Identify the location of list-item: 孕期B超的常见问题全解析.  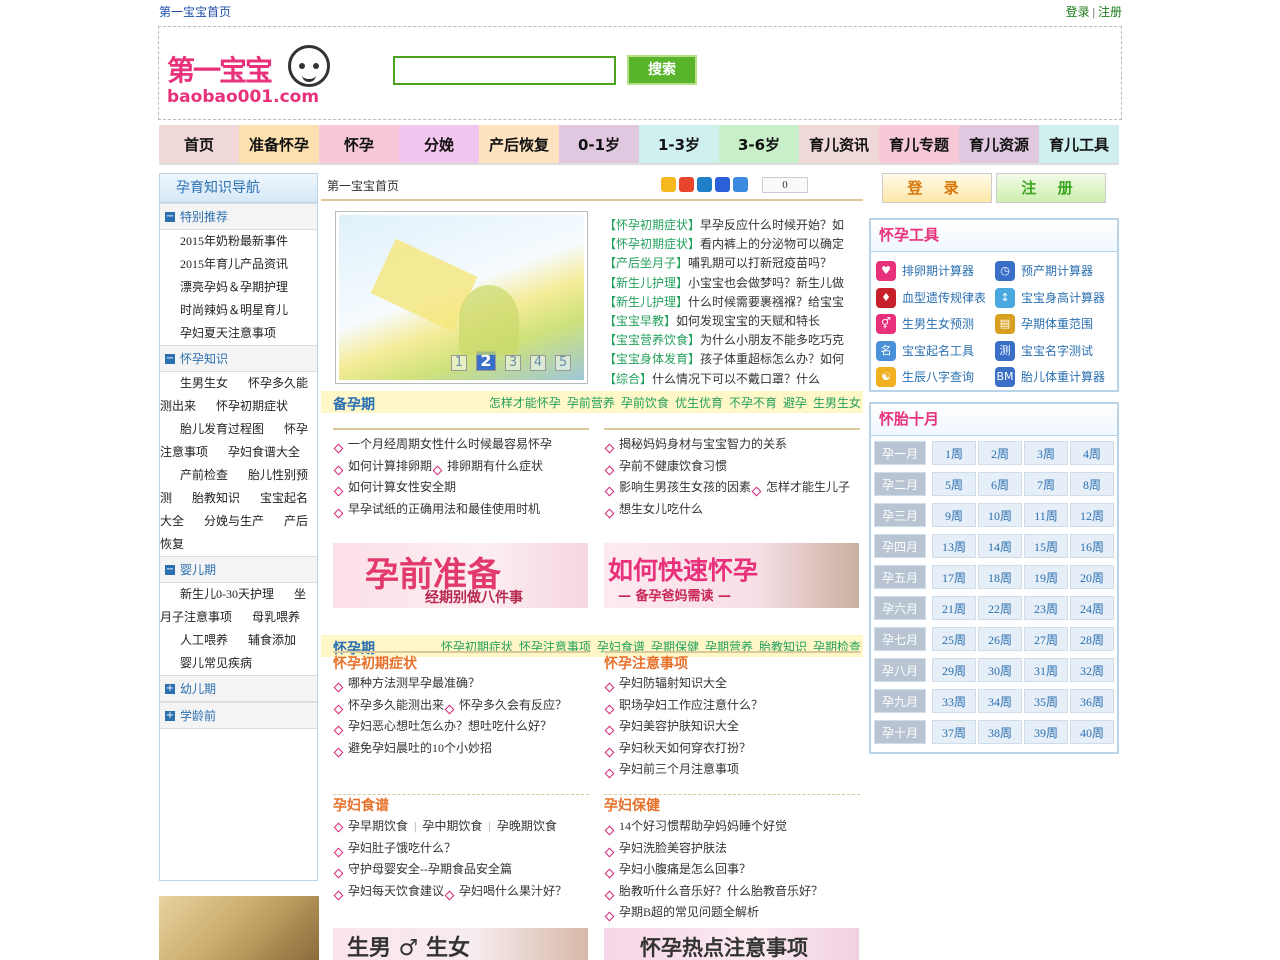
(681, 912).